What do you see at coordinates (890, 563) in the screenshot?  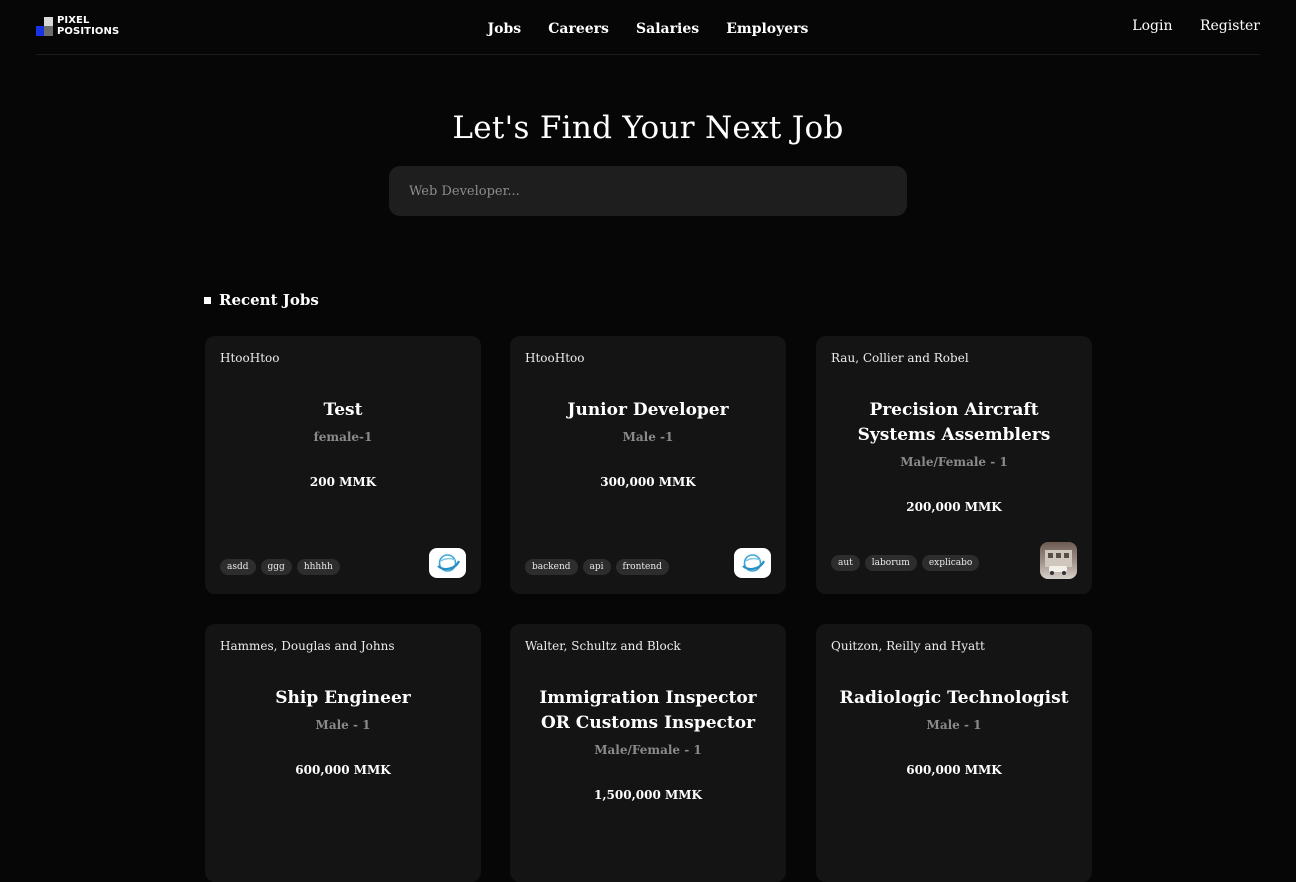 I see `tag: laborum` at bounding box center [890, 563].